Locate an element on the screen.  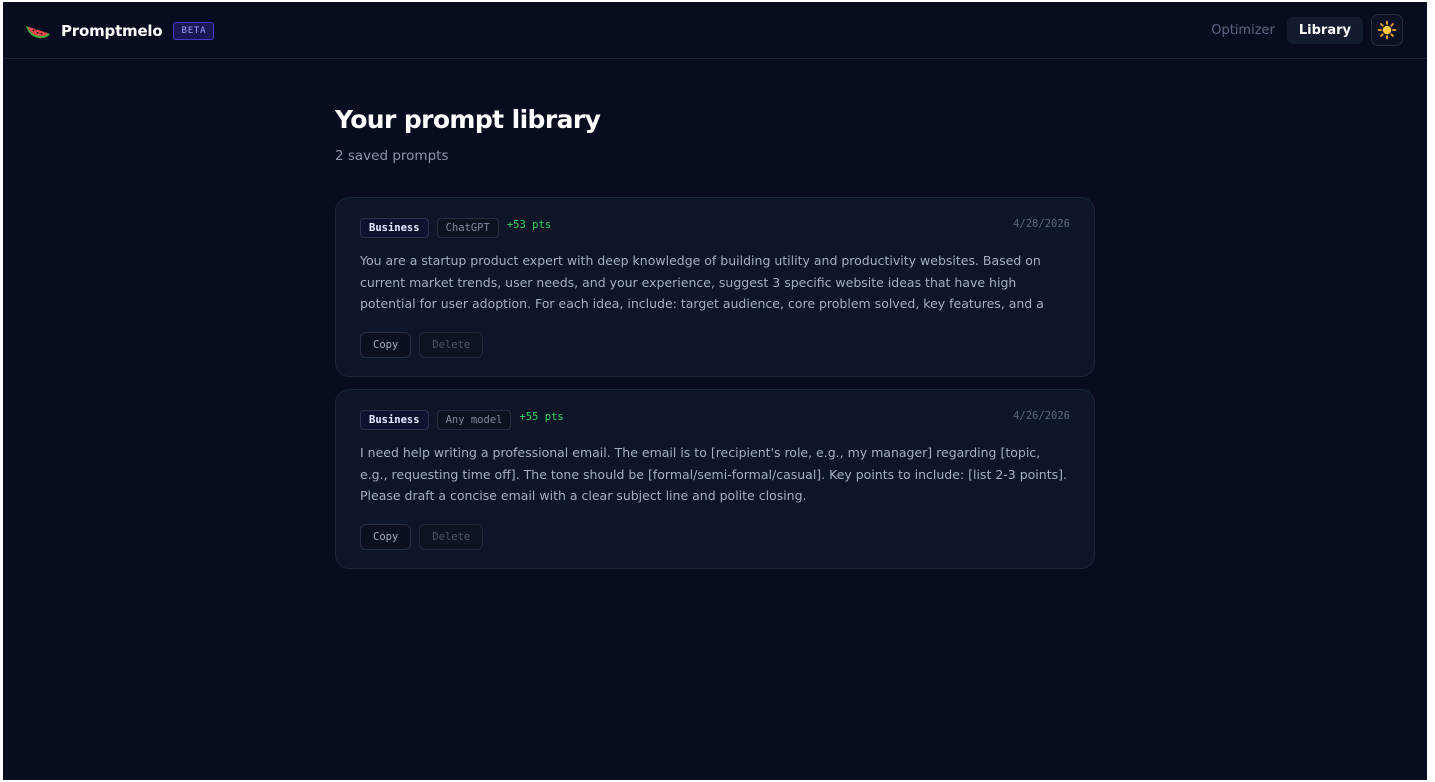
top-bar: Promptmelo BETA Optimizer Library is located at coordinates (715, 30).